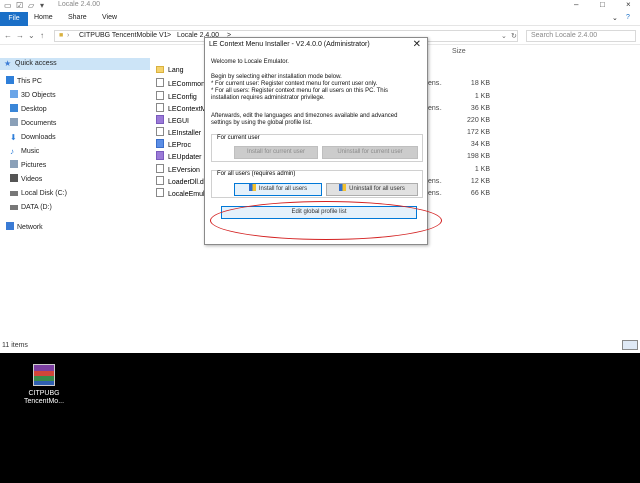 The width and height of the screenshot is (640, 483). Describe the element at coordinates (179, 121) in the screenshot. I see `file-name: LEGUI` at that location.